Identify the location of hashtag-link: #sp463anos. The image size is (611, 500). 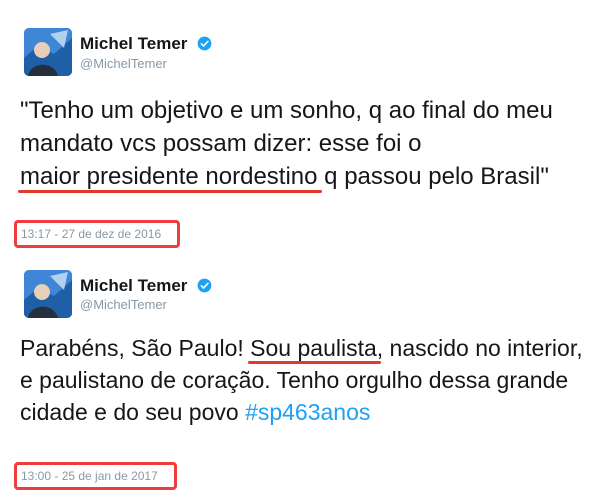
(307, 412).